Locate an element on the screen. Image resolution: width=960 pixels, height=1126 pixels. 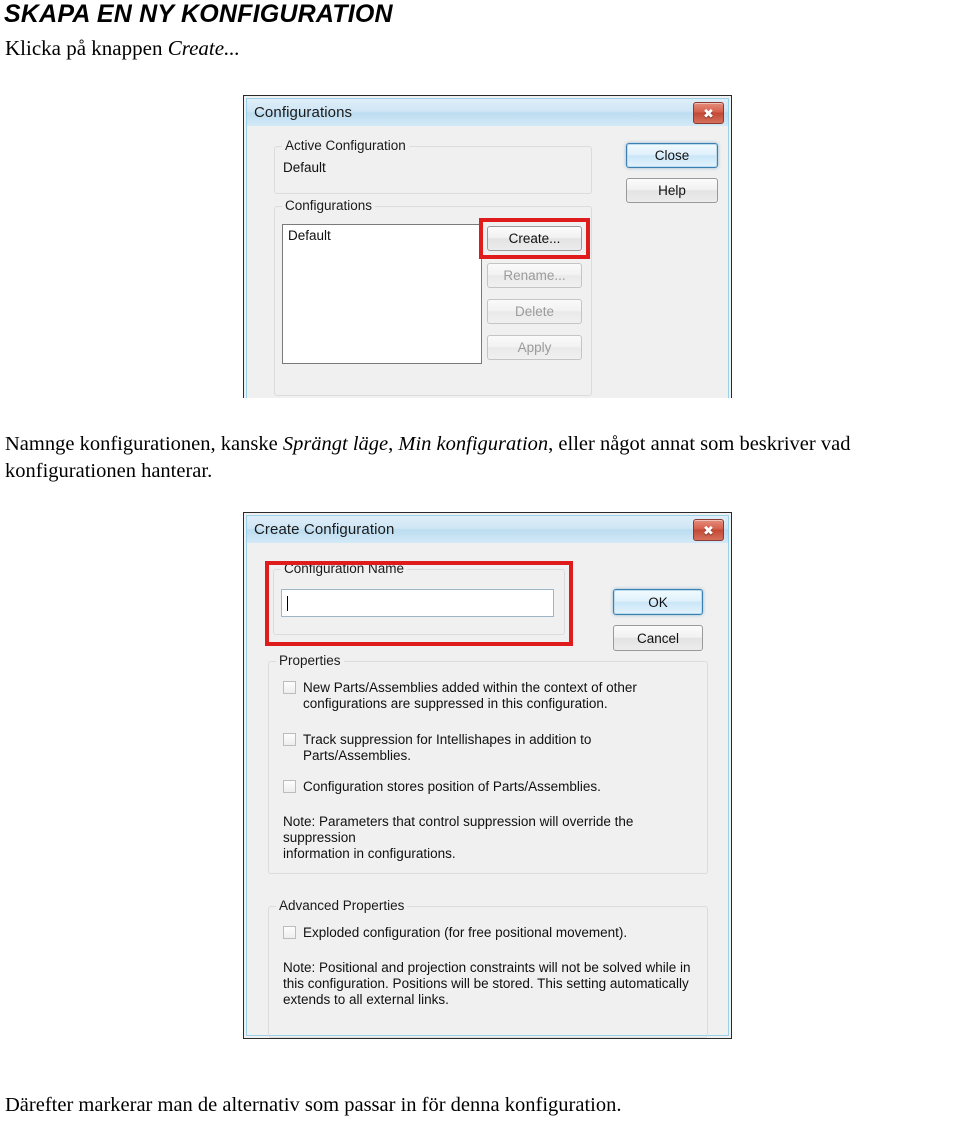
advanced-properties-note-line3: extends to all external links. is located at coordinates (366, 999).